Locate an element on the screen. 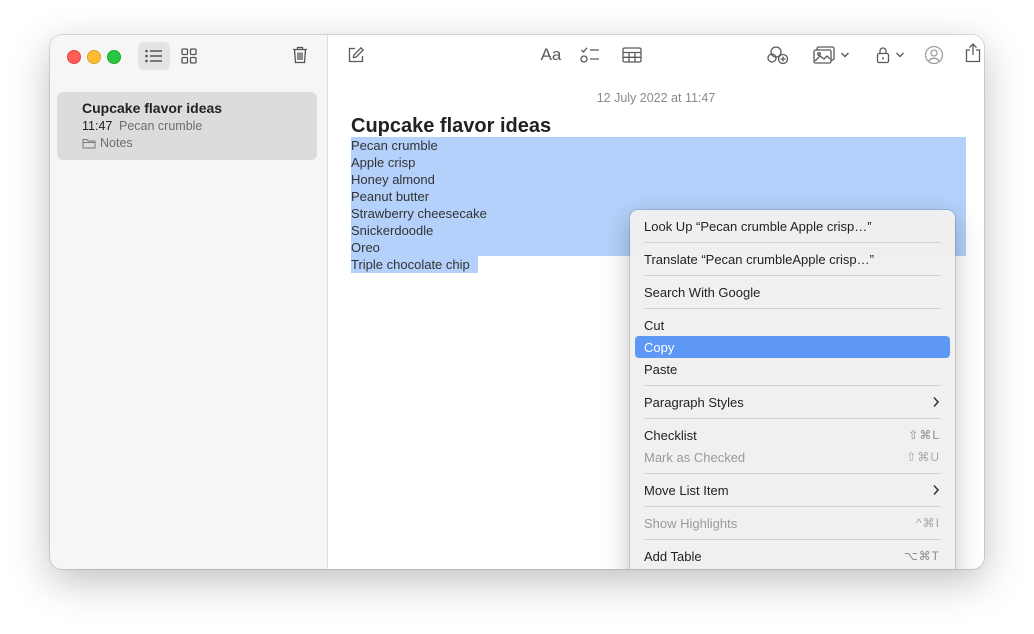  menu-item-look-up: Look Up “Pecan crumble Apple crisp…” is located at coordinates (792, 226).